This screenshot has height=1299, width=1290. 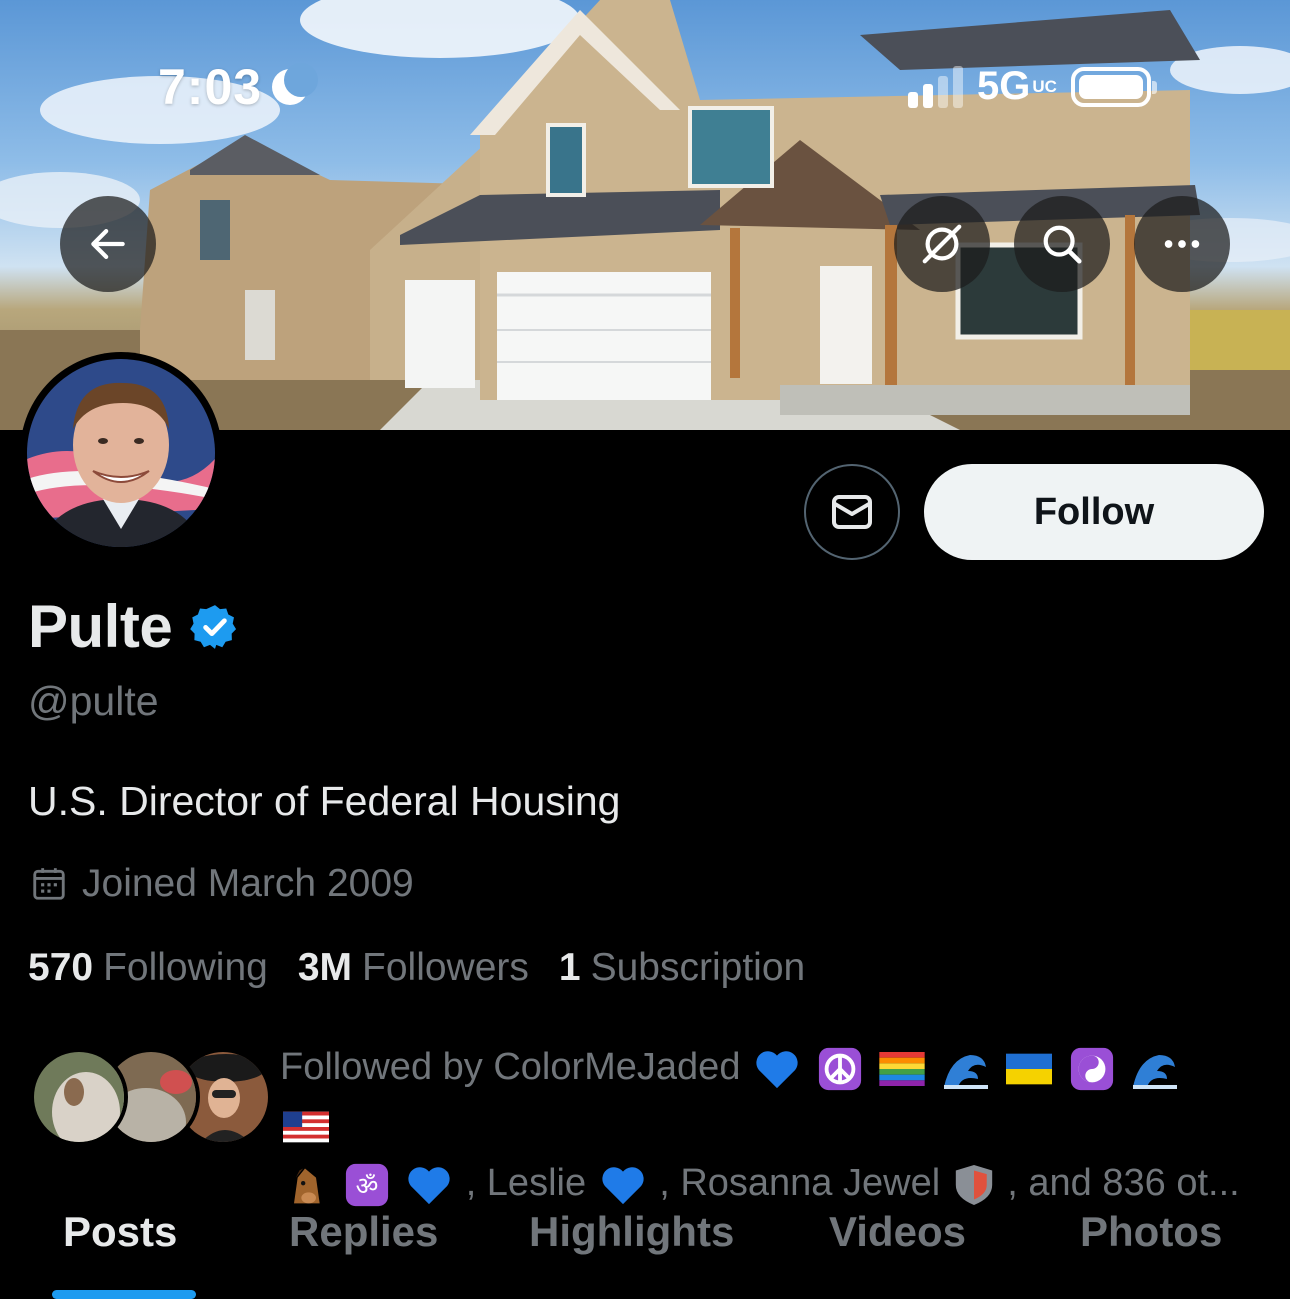 I want to click on subscription-count-link: 1 Subscription, so click(x=682, y=968).